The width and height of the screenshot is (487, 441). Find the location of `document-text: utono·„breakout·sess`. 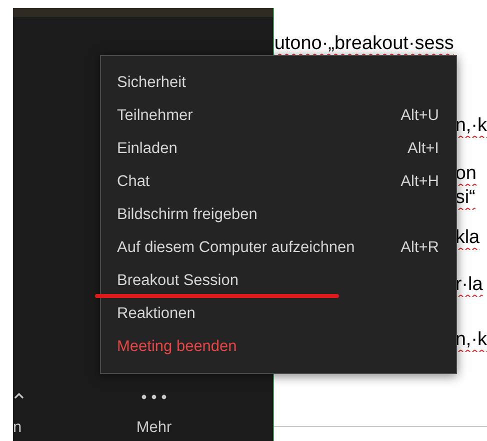

document-text: utono·„breakout·sess is located at coordinates (364, 44).